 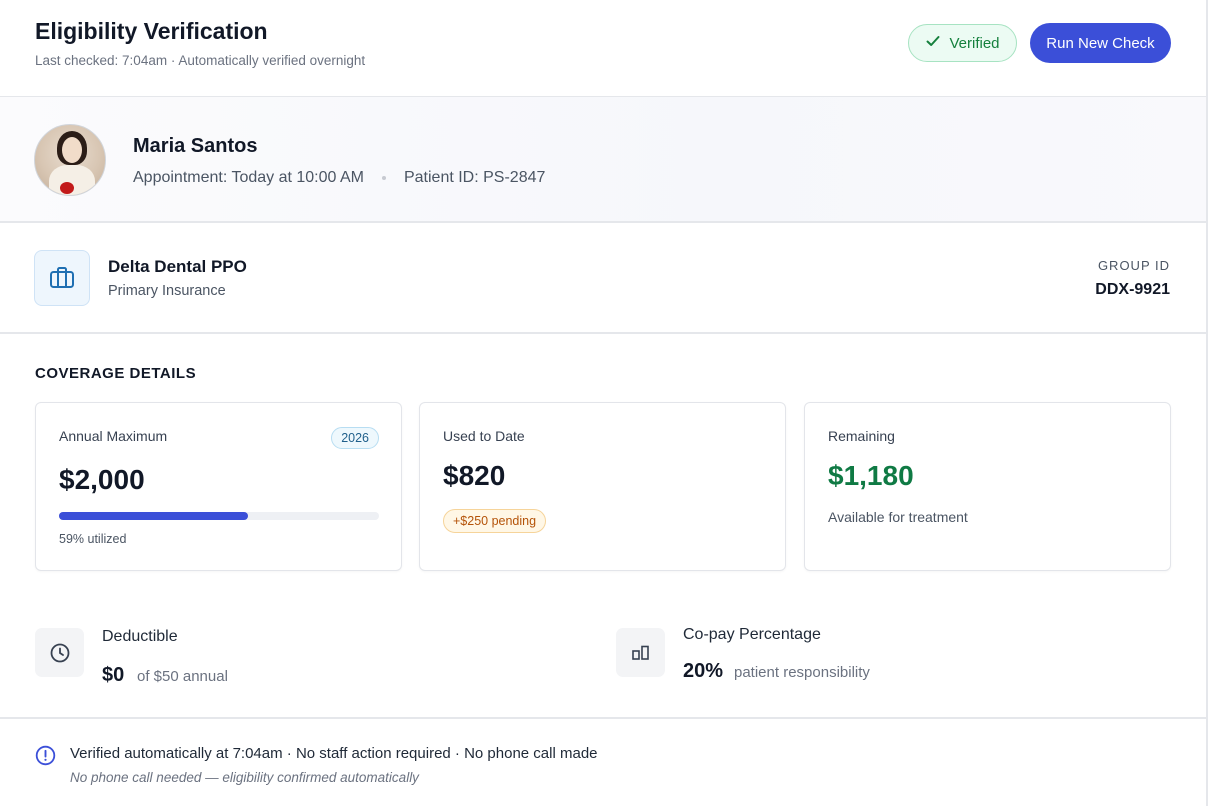 What do you see at coordinates (933, 43) in the screenshot?
I see `check-icon` at bounding box center [933, 43].